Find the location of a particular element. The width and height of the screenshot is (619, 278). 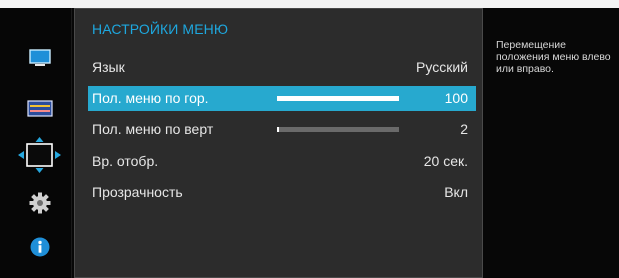

menu-item-label: Язык is located at coordinates (108, 67).